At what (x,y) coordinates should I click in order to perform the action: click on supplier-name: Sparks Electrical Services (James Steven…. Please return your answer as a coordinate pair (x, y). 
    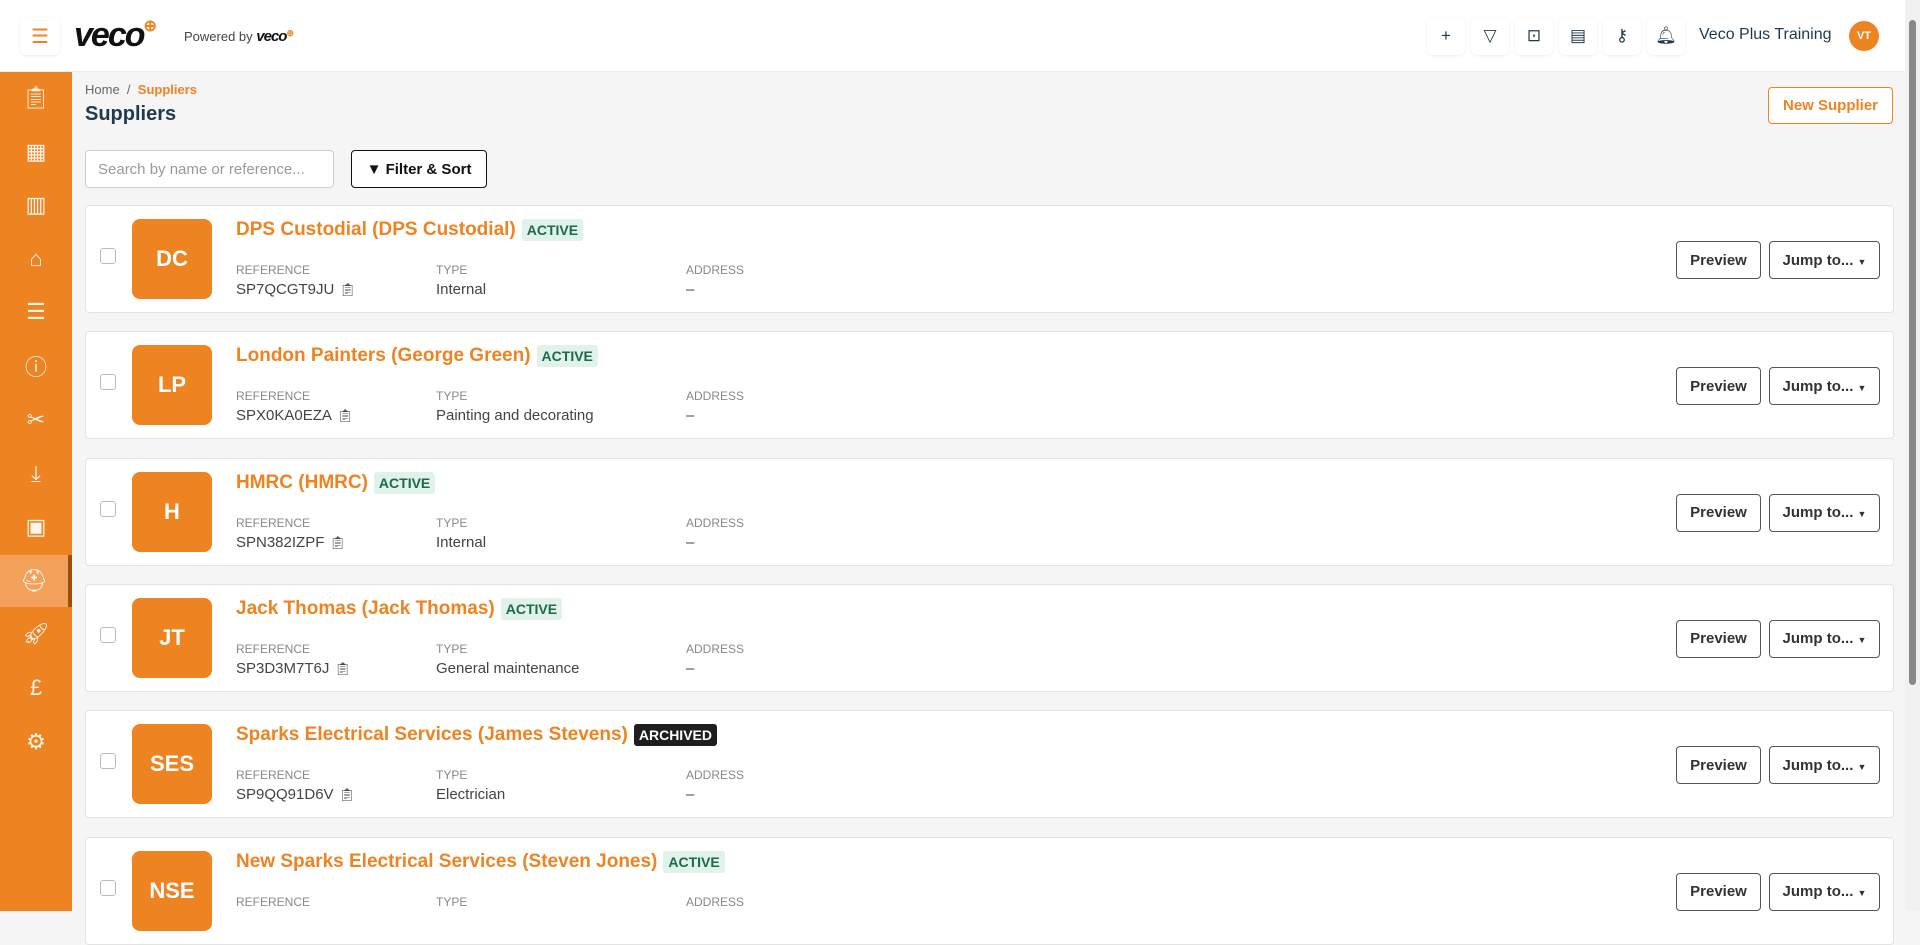
    Looking at the image, I should click on (432, 735).